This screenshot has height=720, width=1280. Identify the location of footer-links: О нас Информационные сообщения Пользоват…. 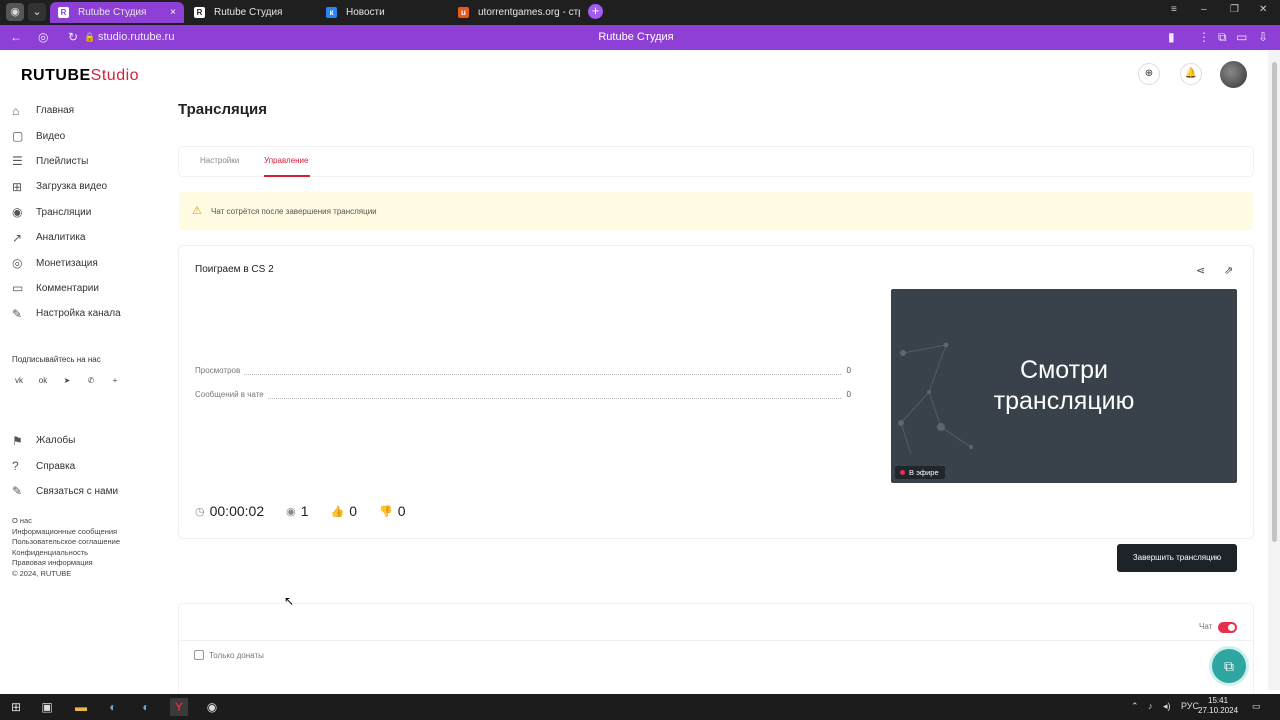
(66, 547).